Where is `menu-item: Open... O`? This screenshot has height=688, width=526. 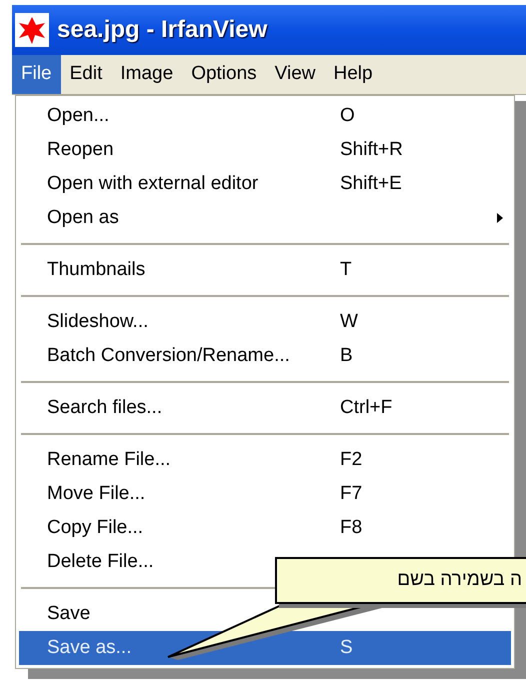
menu-item: Open... O is located at coordinates (265, 116).